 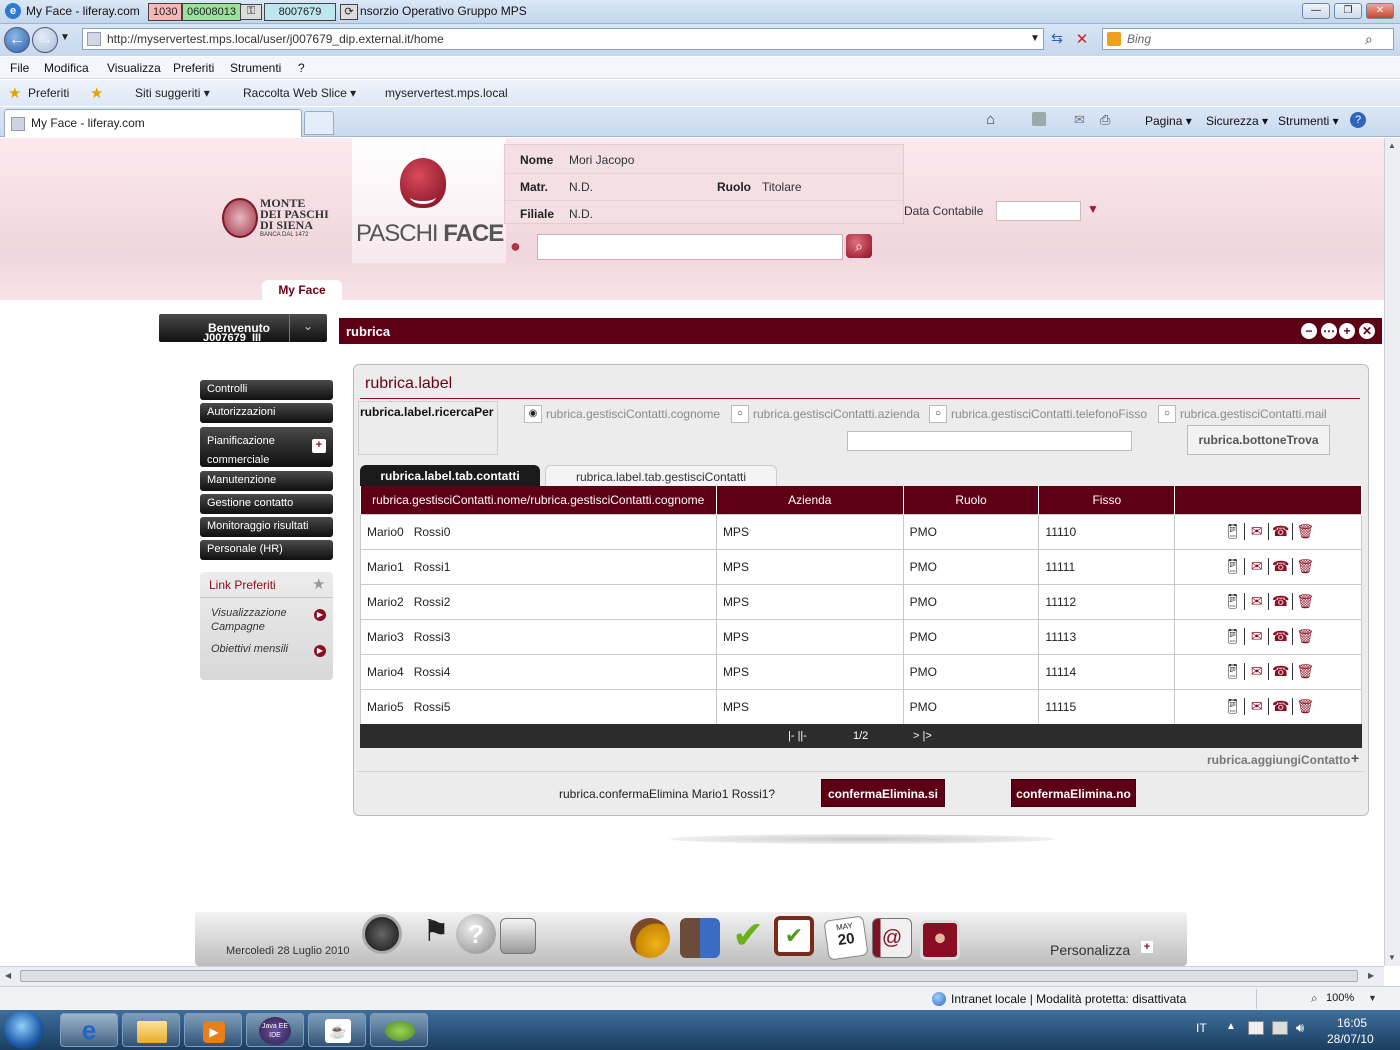 I want to click on minimize-portlet-icon: −, so click(x=1309, y=331).